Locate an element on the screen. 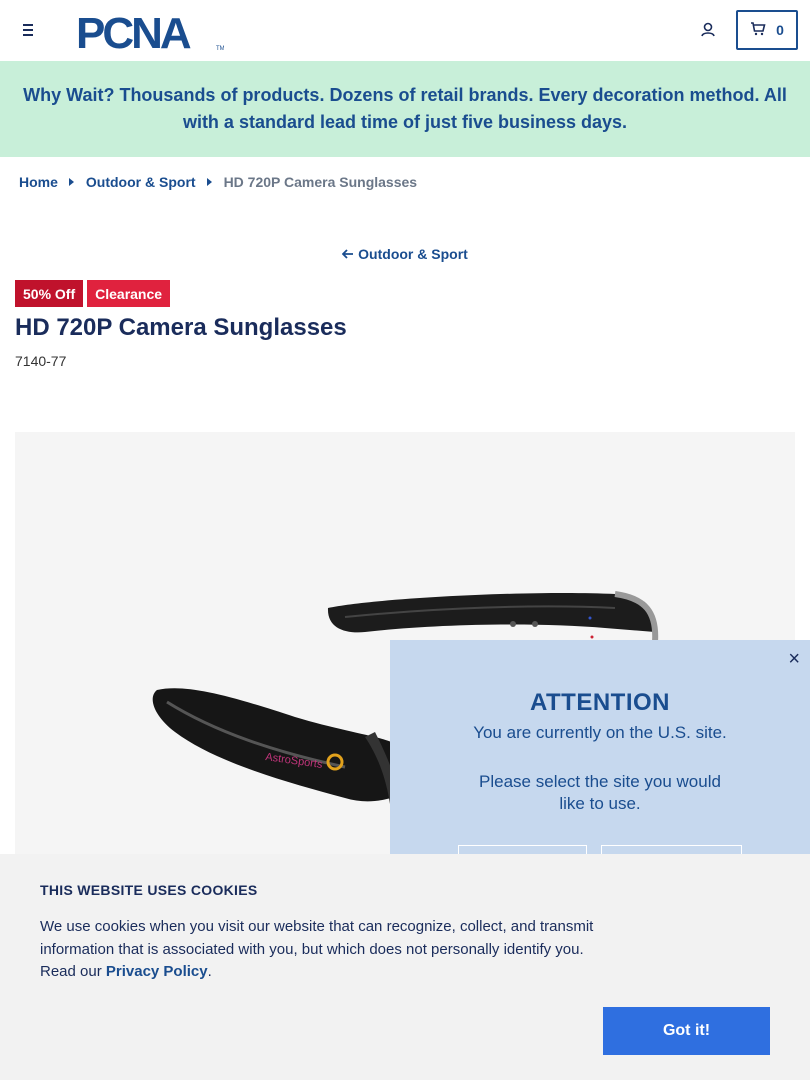 The height and width of the screenshot is (1080, 810). site-header: PCNA TM 0 is located at coordinates (405, 30).